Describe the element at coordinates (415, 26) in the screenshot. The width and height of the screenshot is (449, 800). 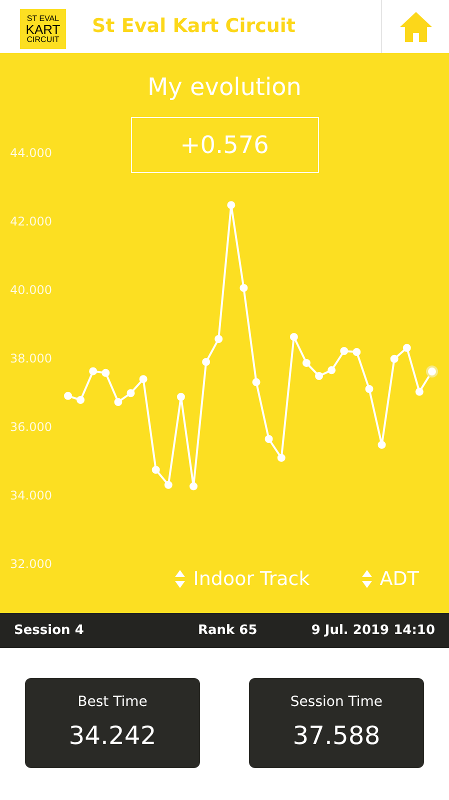
I see `home-icon` at that location.